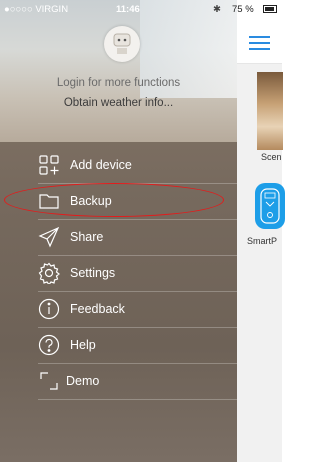 The image size is (320, 462). Describe the element at coordinates (271, 157) in the screenshot. I see `scene-label: Scen` at that location.